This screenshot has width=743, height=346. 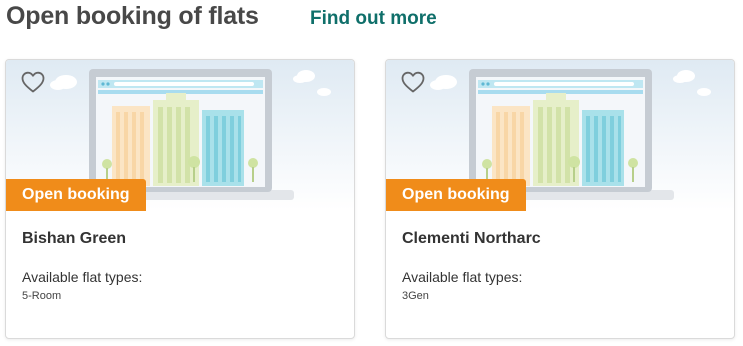 What do you see at coordinates (415, 296) in the screenshot?
I see `flat-types-value: 3Gen` at bounding box center [415, 296].